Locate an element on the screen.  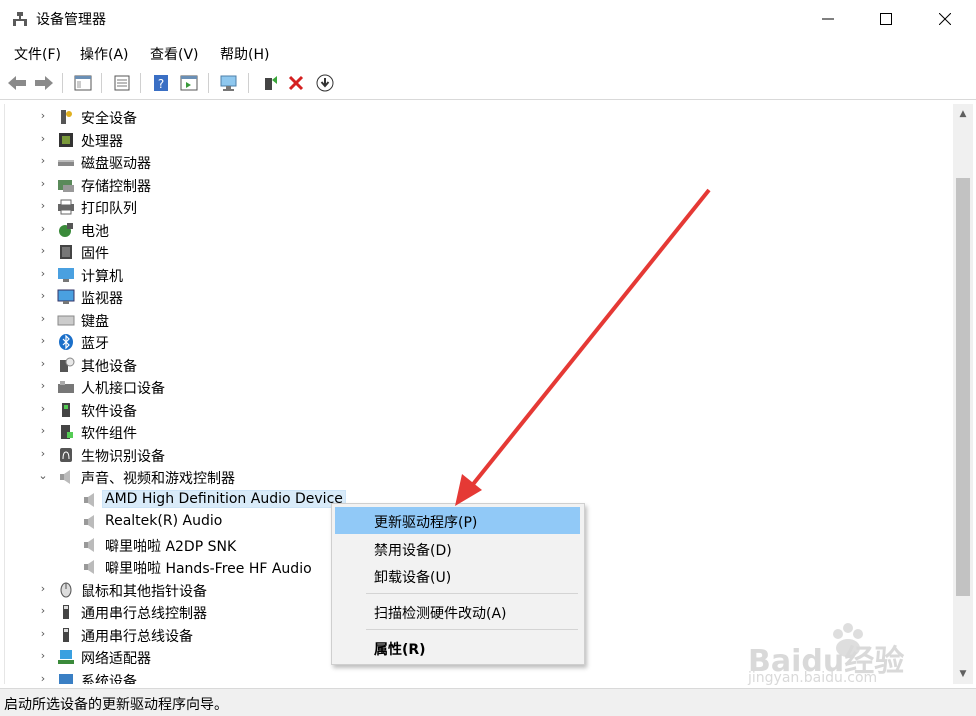
properties-toolbar-button is located at coordinates (122, 83).